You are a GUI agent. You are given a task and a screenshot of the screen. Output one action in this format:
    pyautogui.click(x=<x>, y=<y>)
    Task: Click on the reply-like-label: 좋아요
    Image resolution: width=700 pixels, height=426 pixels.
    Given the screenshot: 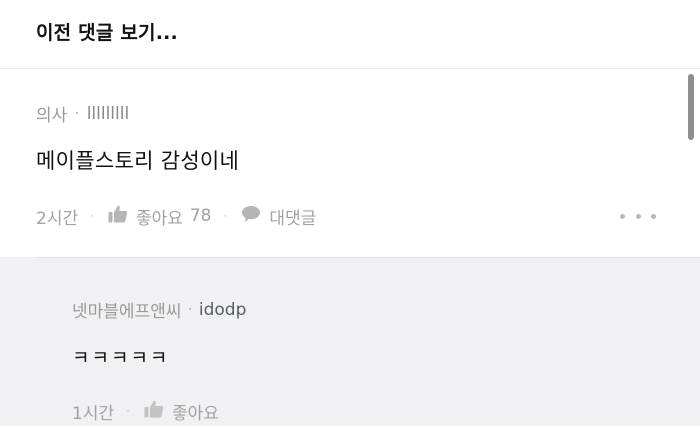 What is the action you would take?
    pyautogui.click(x=195, y=413)
    